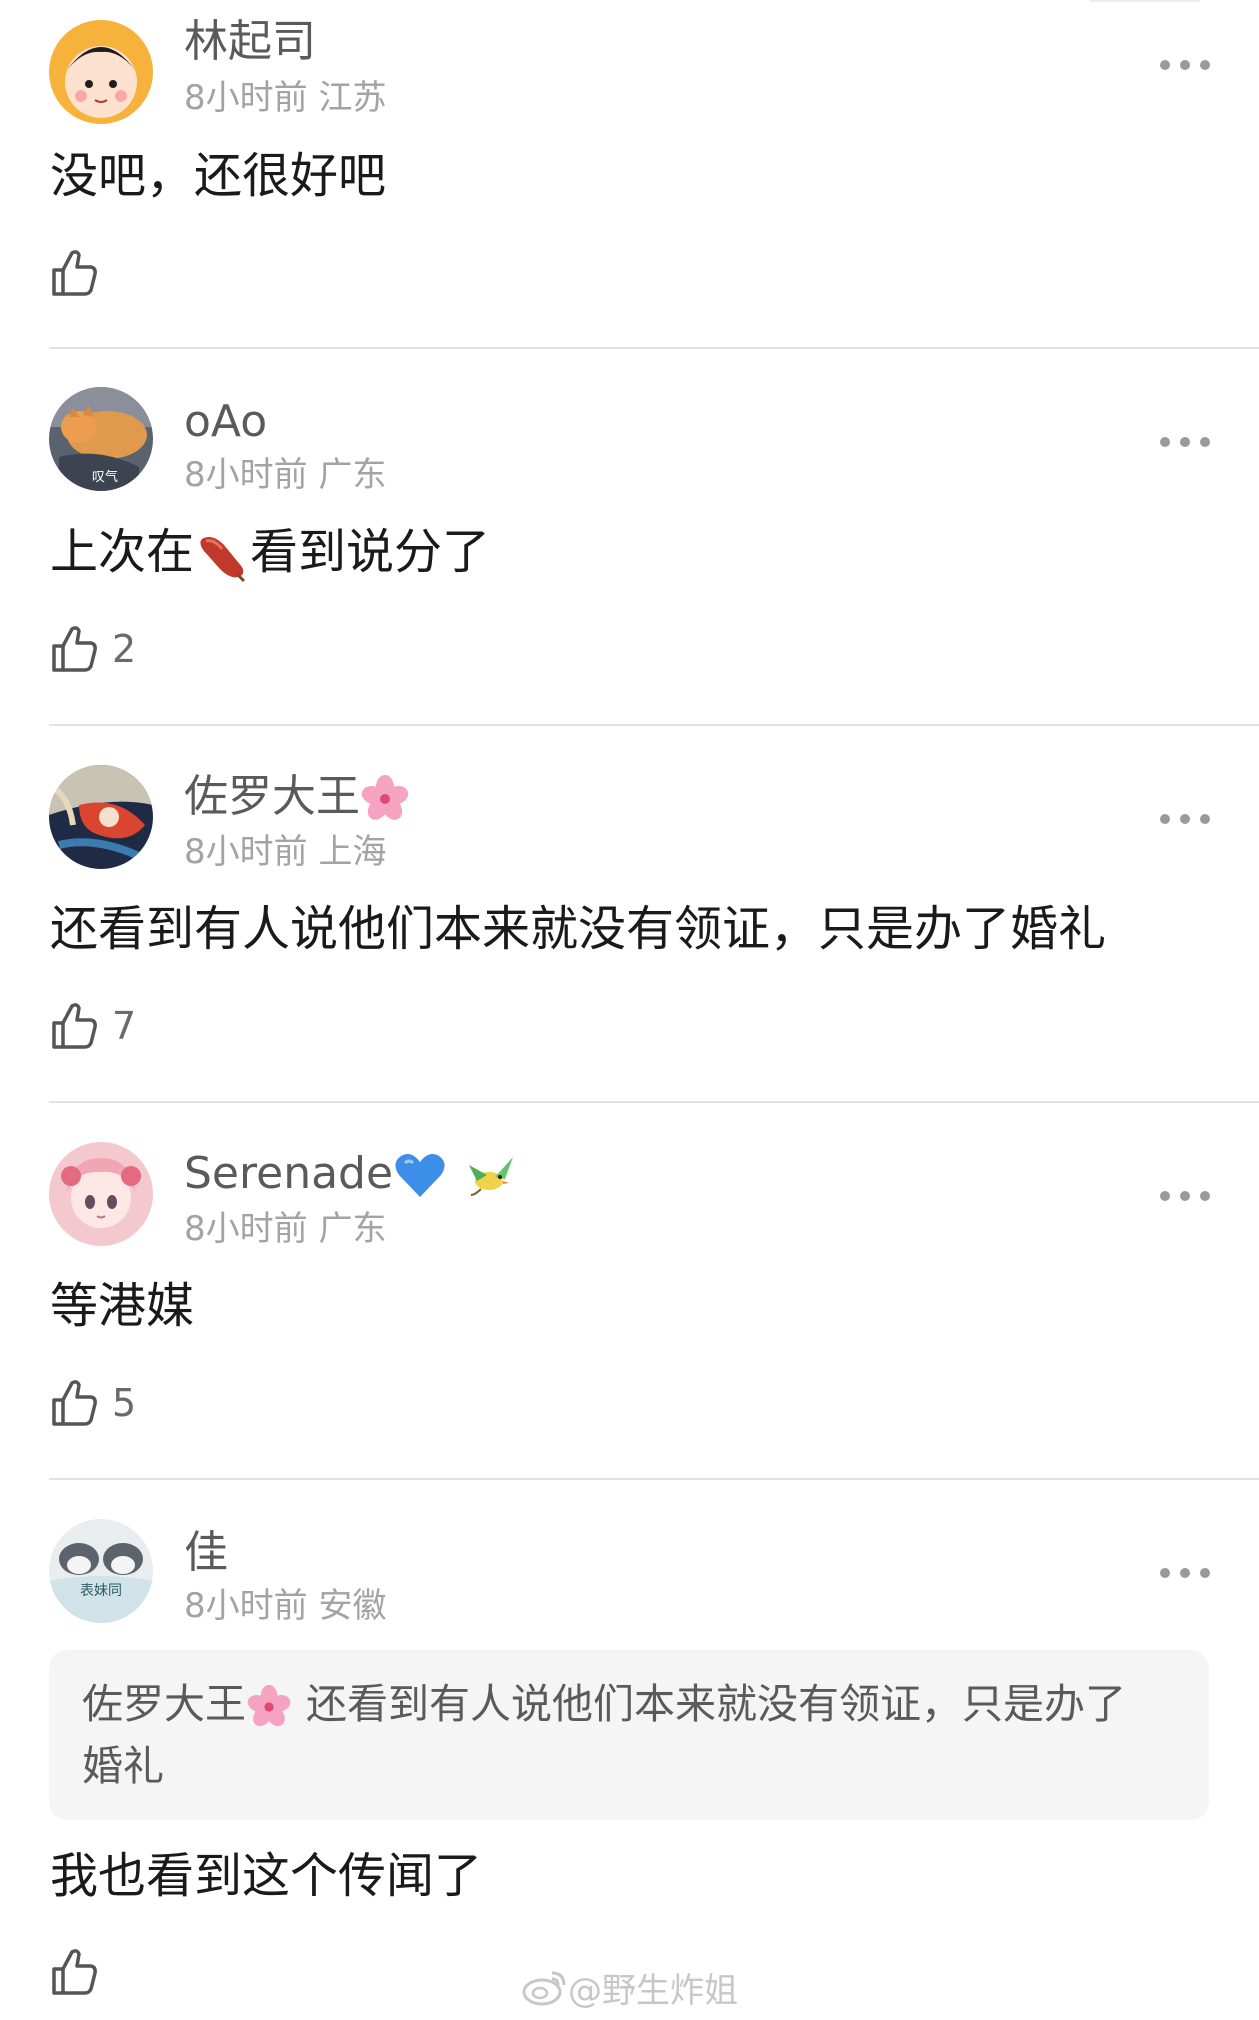 The width and height of the screenshot is (1259, 2020). I want to click on like-button: 2, so click(93, 649).